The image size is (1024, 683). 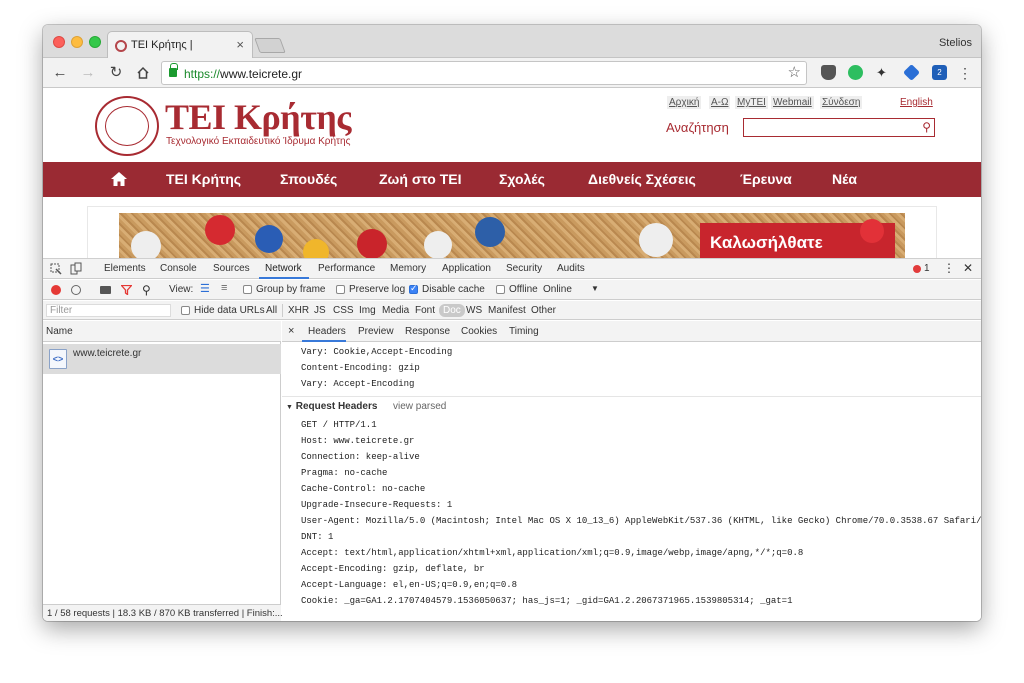 What do you see at coordinates (240, 44) in the screenshot?
I see `tab-close-icon: ×` at bounding box center [240, 44].